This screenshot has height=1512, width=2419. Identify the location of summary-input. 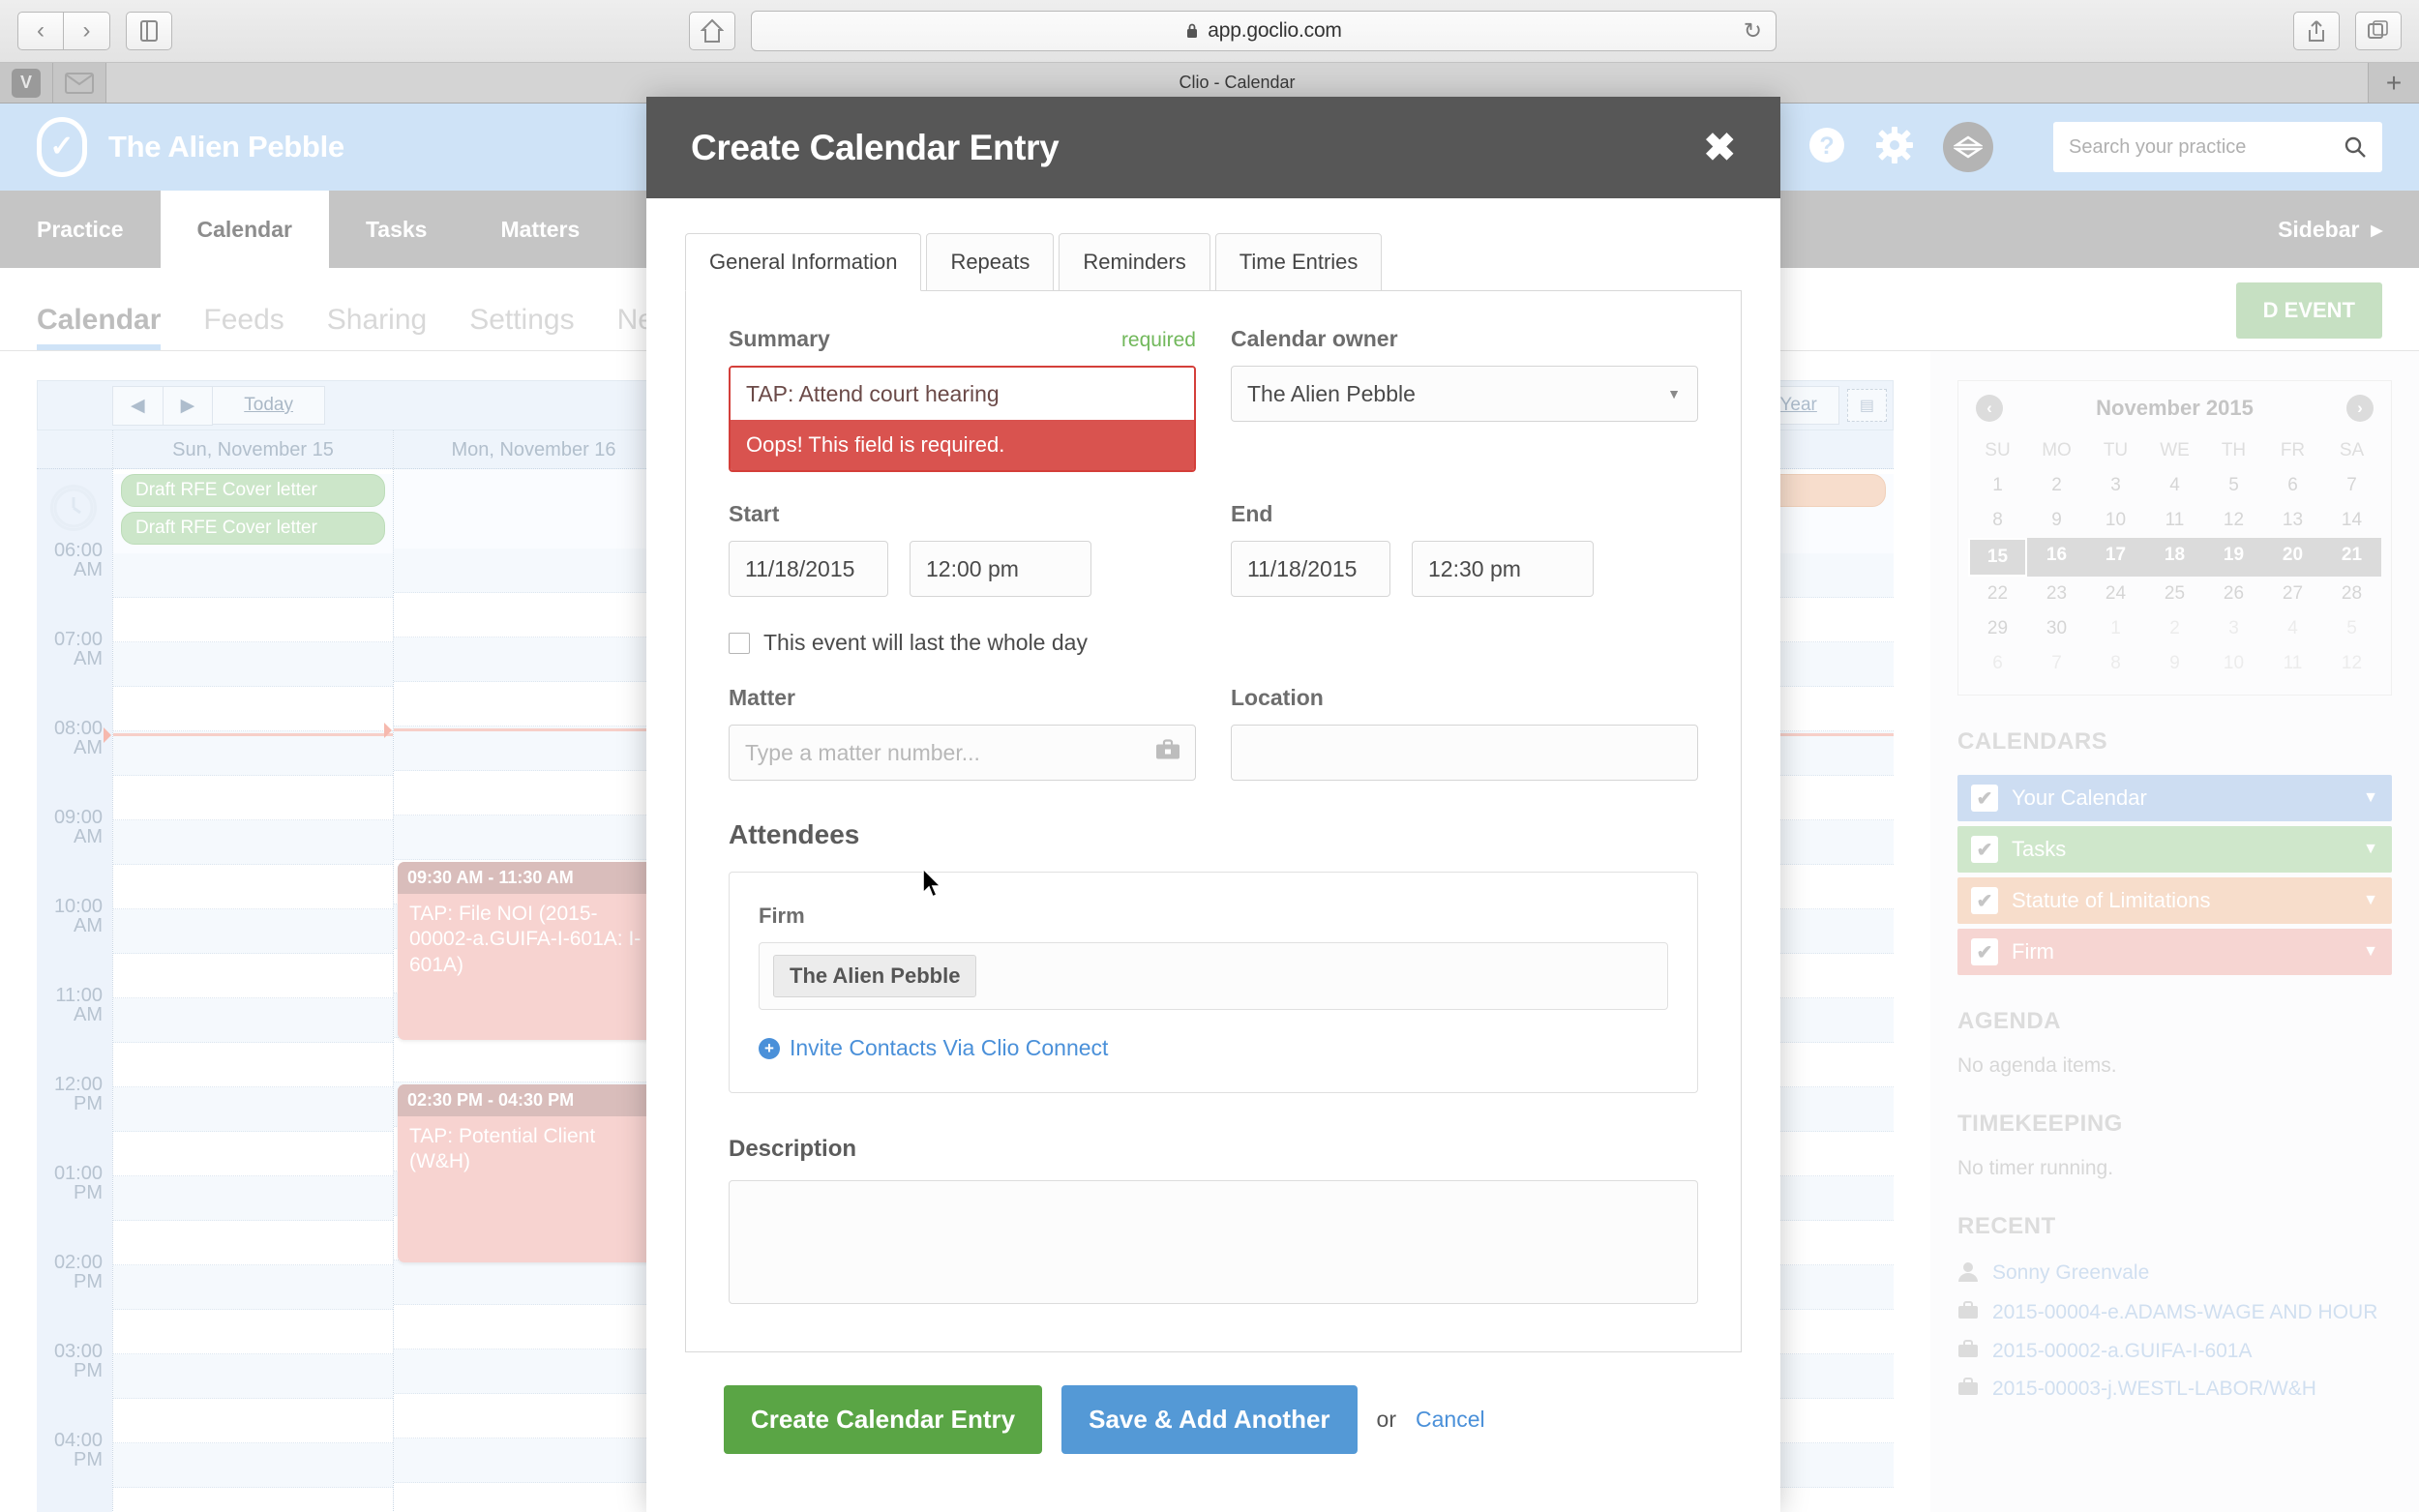
(963, 394).